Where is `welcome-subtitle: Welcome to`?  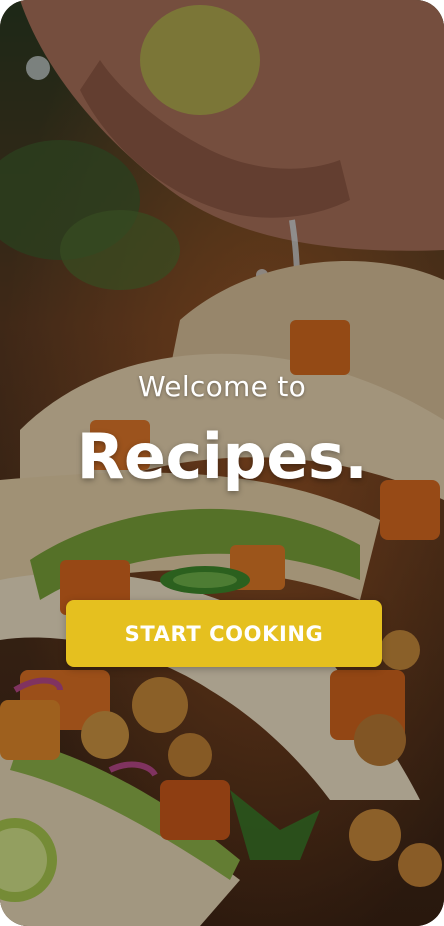
welcome-subtitle: Welcome to is located at coordinates (222, 386).